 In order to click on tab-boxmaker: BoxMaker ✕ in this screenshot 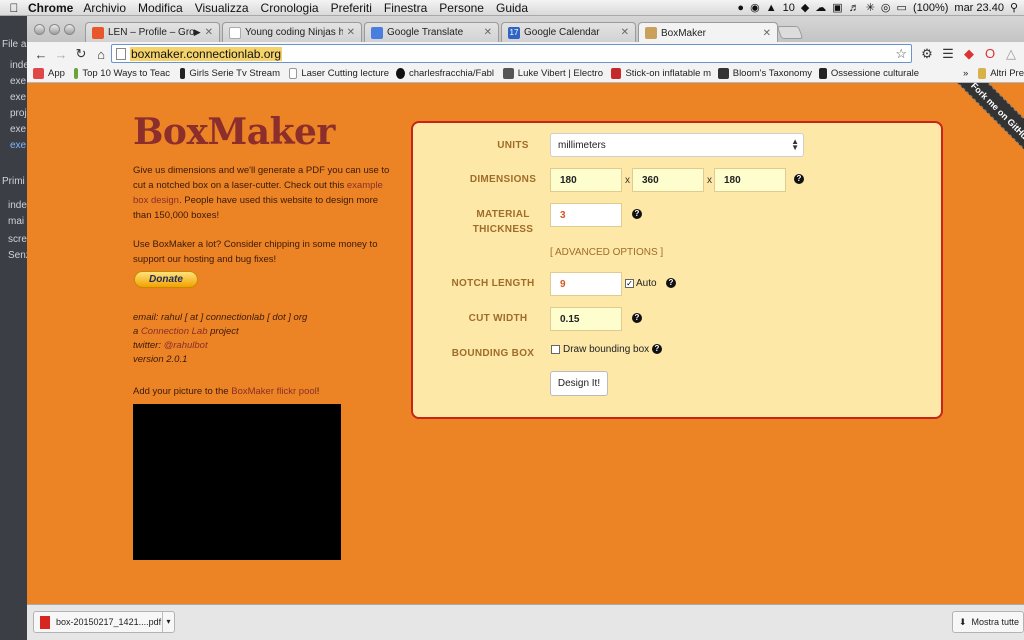, I will do `click(708, 32)`.